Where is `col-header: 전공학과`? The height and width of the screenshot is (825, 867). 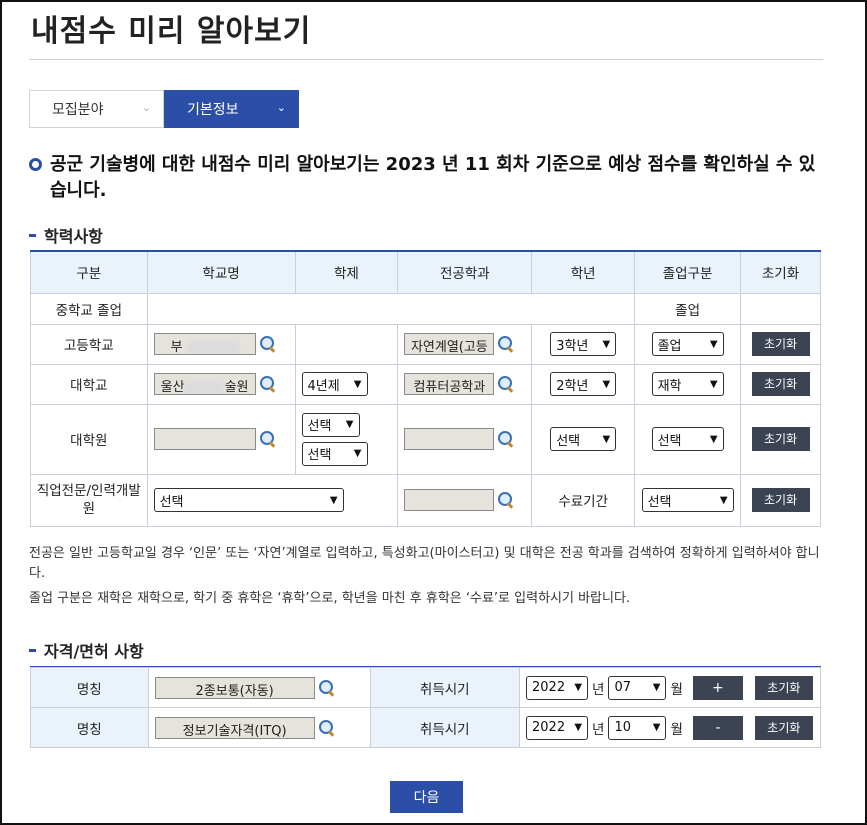
col-header: 전공학과 is located at coordinates (465, 272).